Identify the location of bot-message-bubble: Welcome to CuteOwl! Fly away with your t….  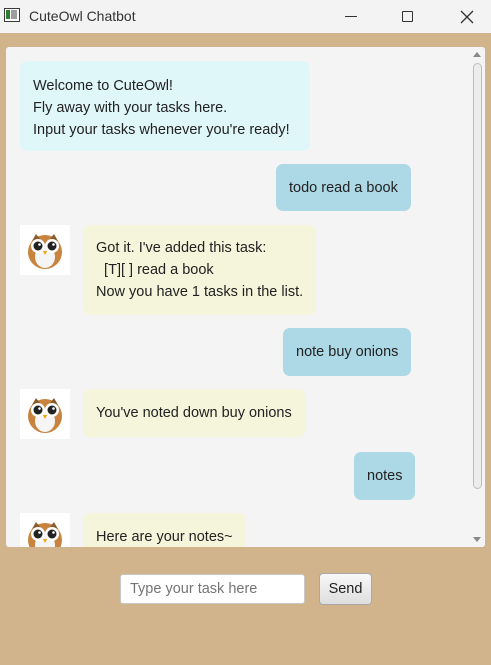
(165, 106).